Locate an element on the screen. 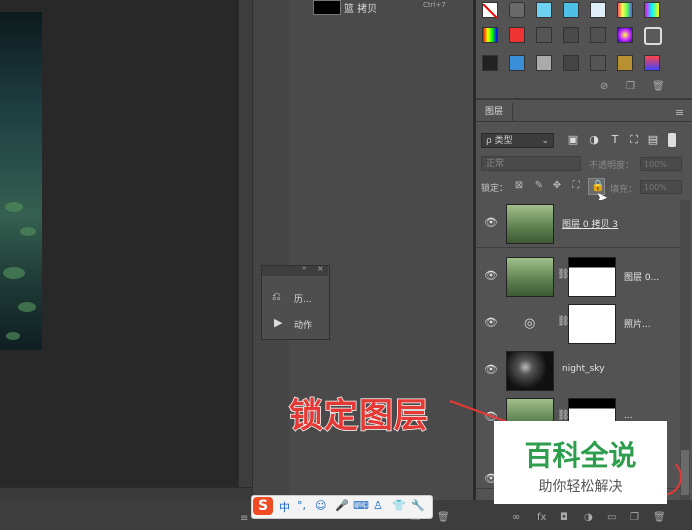 This screenshot has height=530, width=692. skin-icon: 👕 is located at coordinates (399, 505).